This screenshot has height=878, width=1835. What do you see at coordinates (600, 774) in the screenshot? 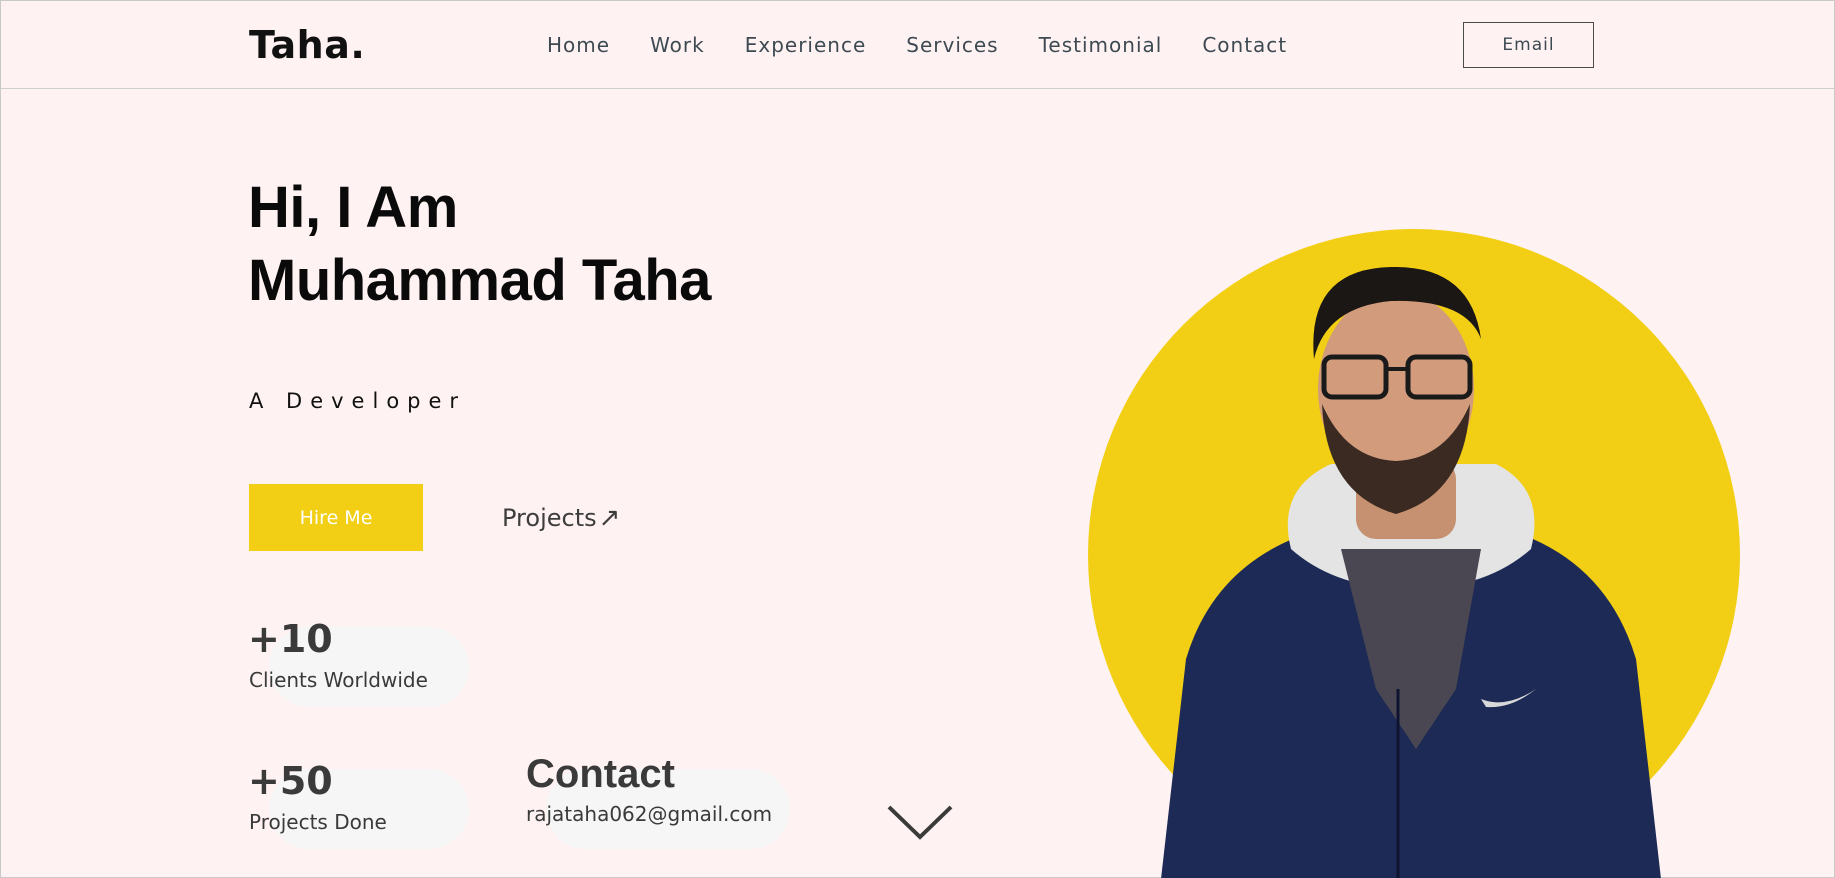
I see `contact-title: Contact` at bounding box center [600, 774].